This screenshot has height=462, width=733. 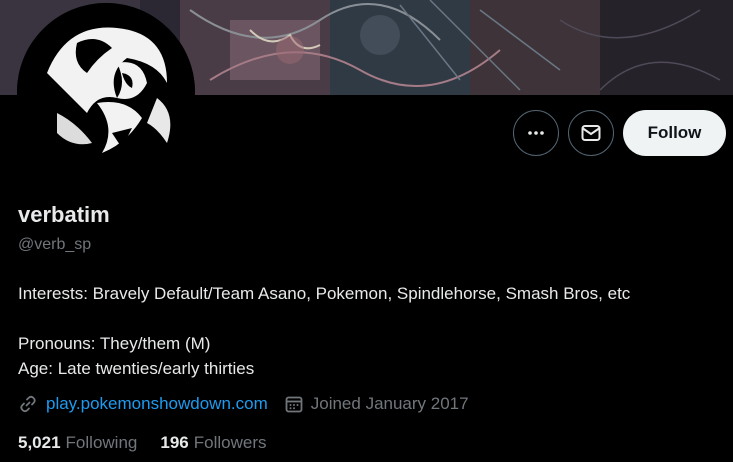 What do you see at coordinates (294, 404) in the screenshot?
I see `calendar-icon` at bounding box center [294, 404].